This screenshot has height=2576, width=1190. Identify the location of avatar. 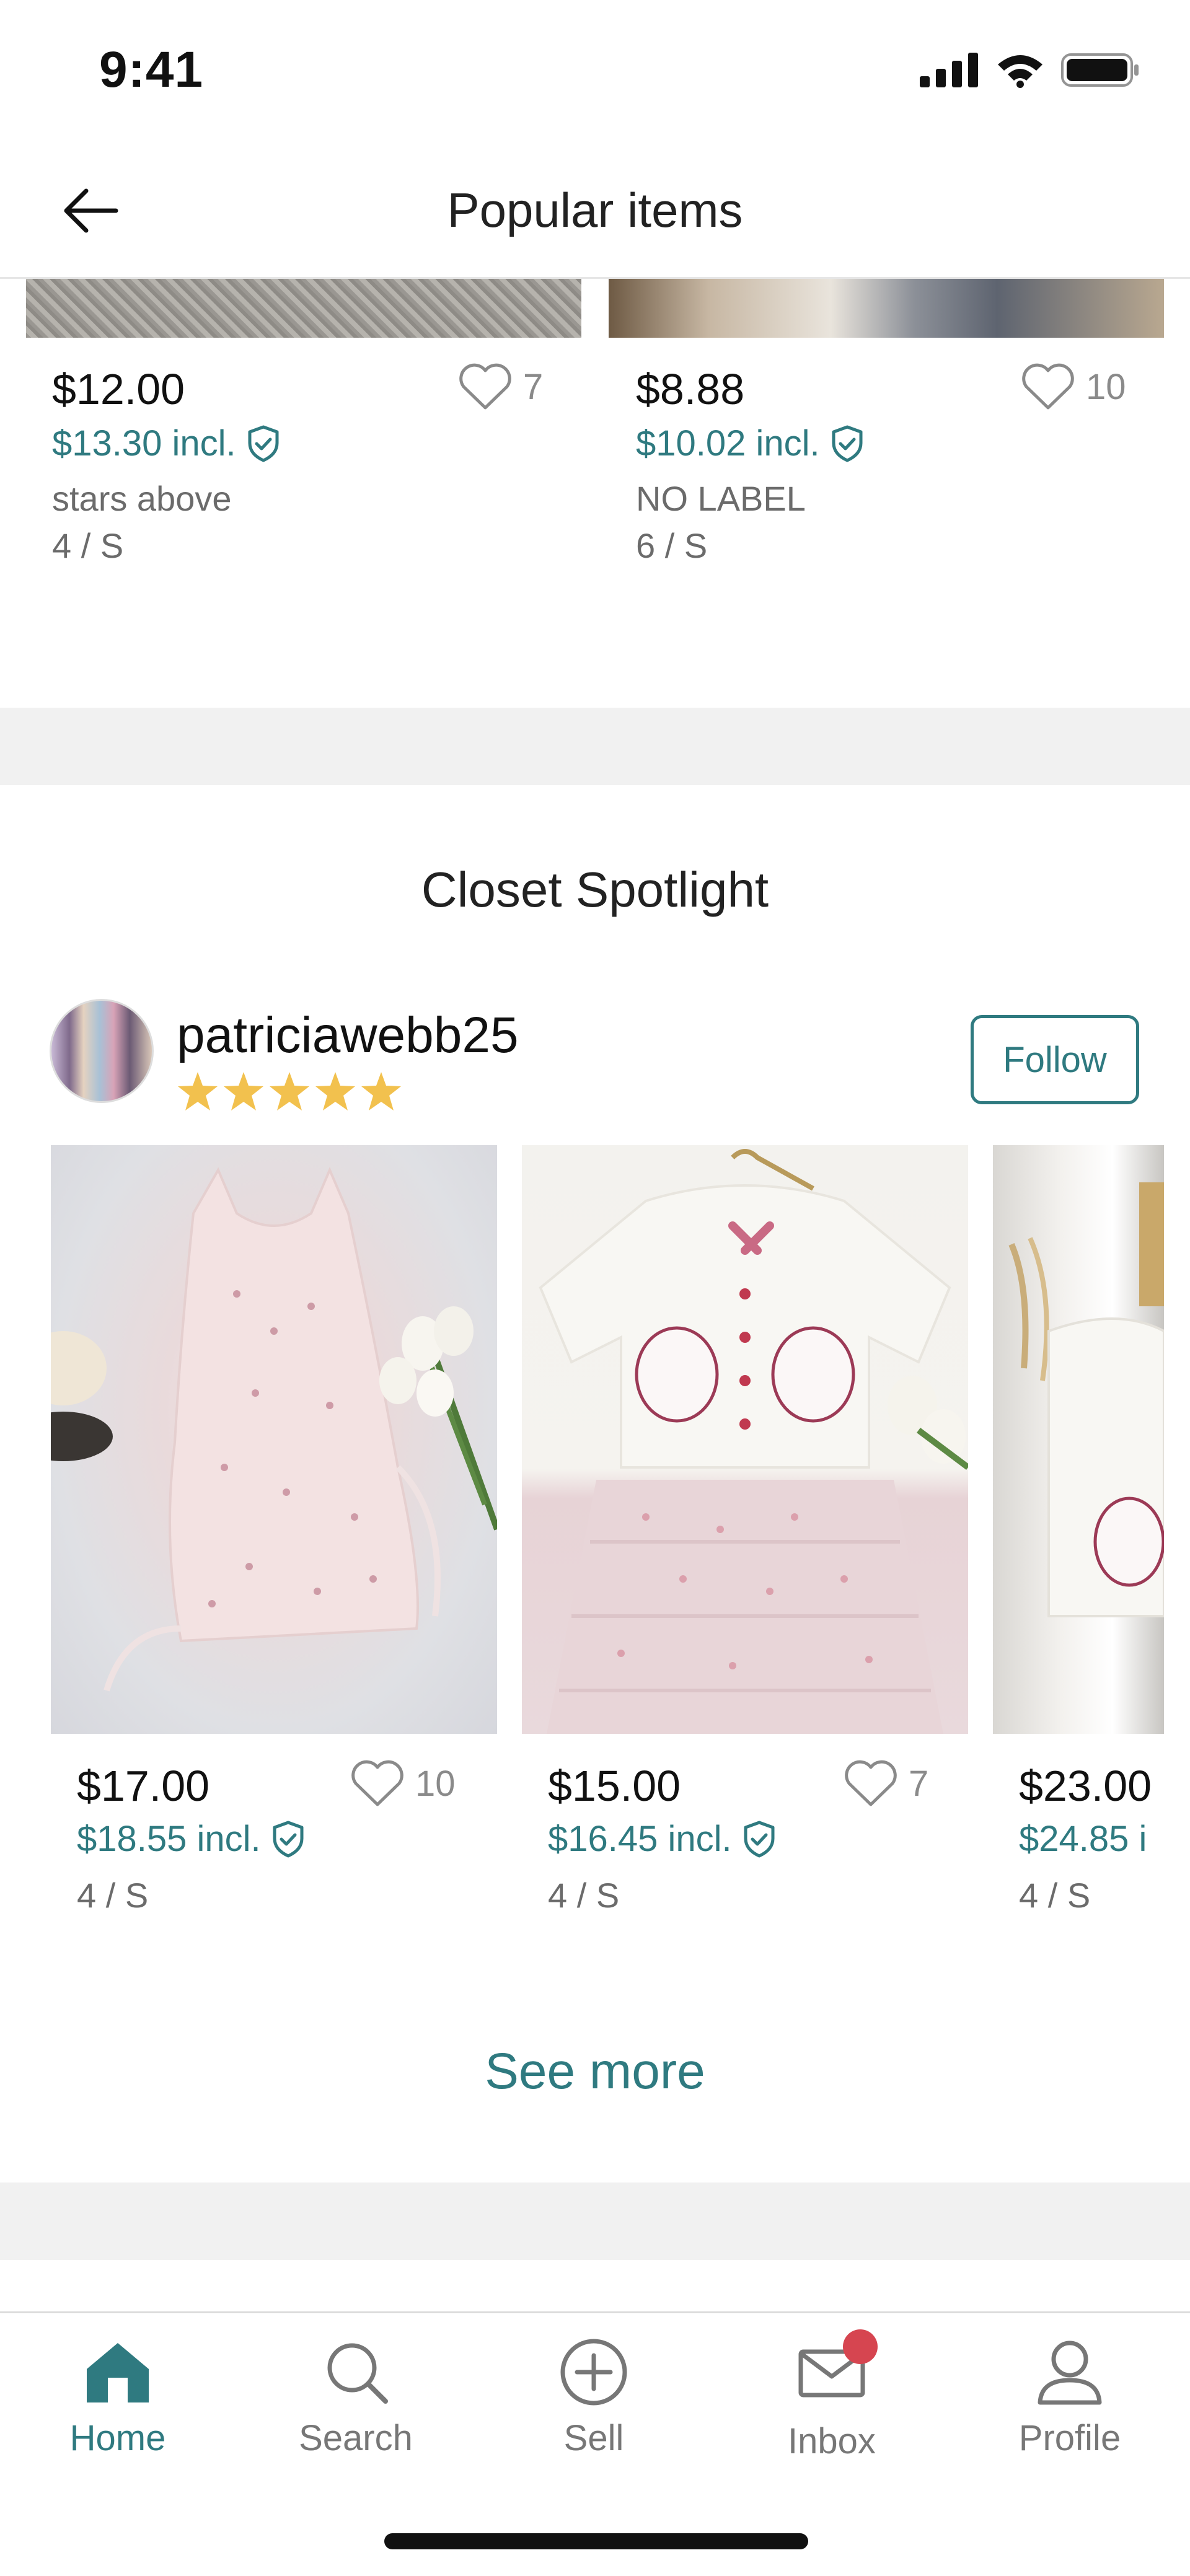
(102, 1051).